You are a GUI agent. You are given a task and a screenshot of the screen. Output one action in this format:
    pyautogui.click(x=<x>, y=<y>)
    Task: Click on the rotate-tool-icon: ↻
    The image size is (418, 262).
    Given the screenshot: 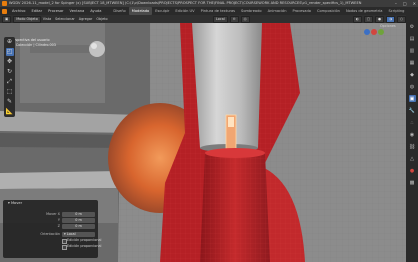 What is the action you would take?
    pyautogui.click(x=10, y=72)
    